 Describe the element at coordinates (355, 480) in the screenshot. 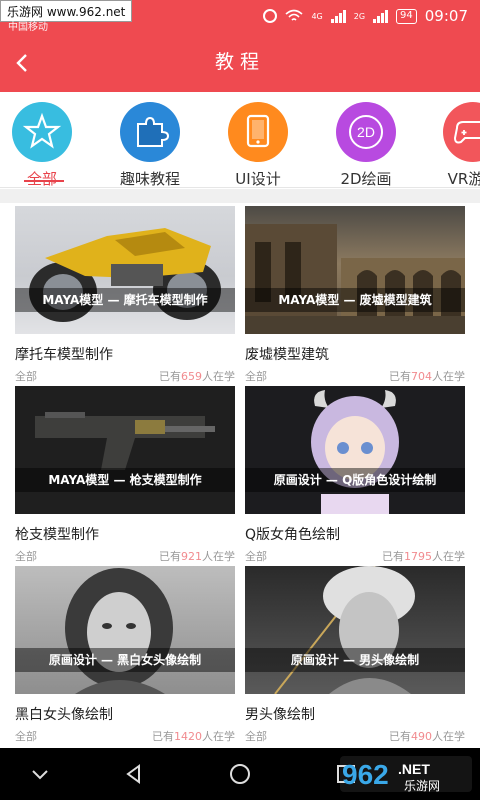

I see `course-banner: 原画设计 — Q版角色设计绘制` at that location.